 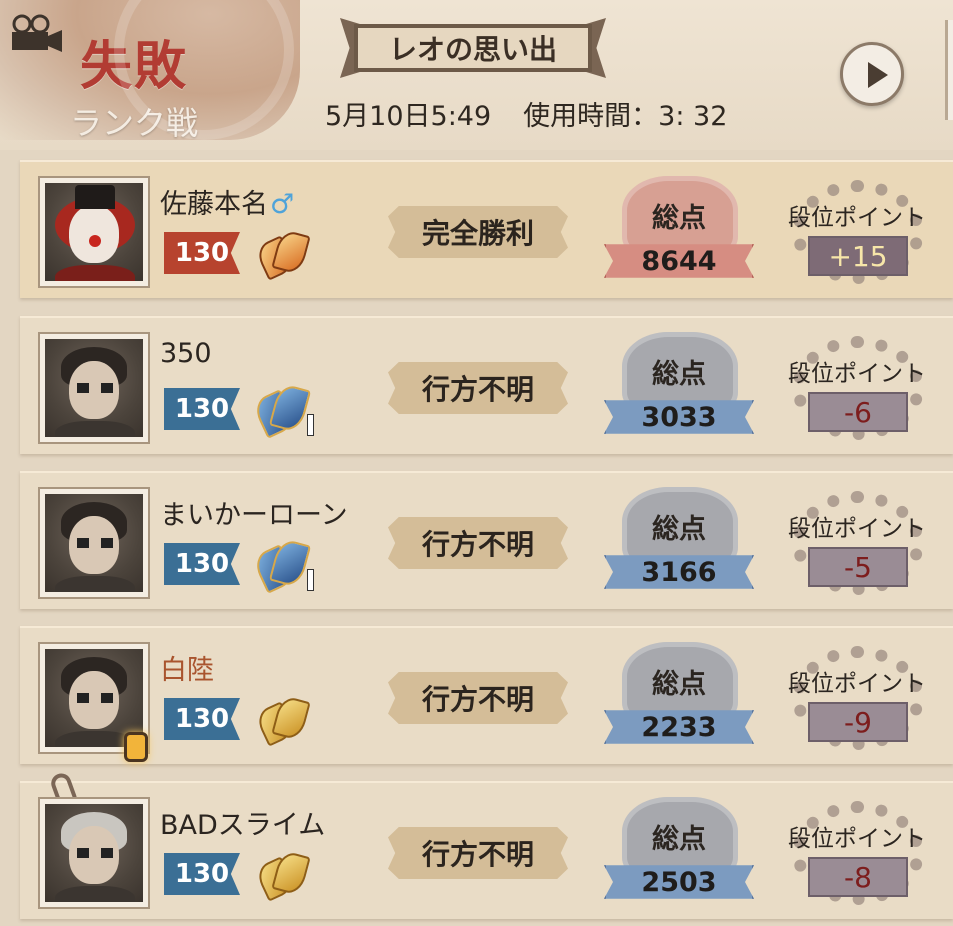 I want to click on score-badge: 総点 3033, so click(x=679, y=388).